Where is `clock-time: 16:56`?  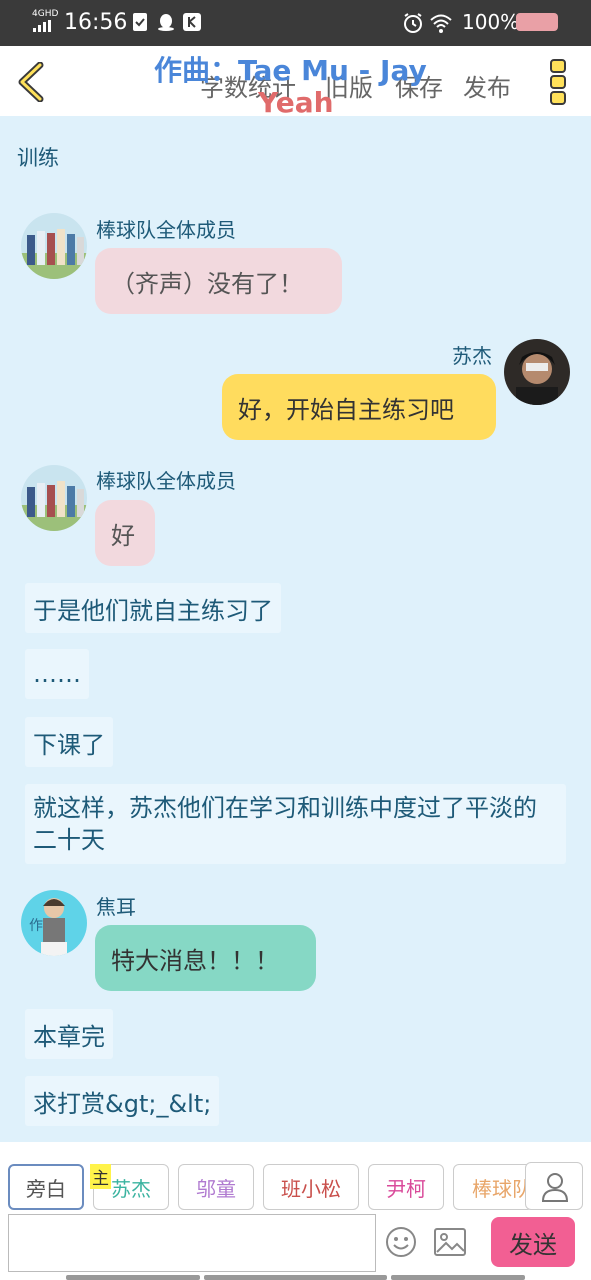 clock-time: 16:56 is located at coordinates (96, 22).